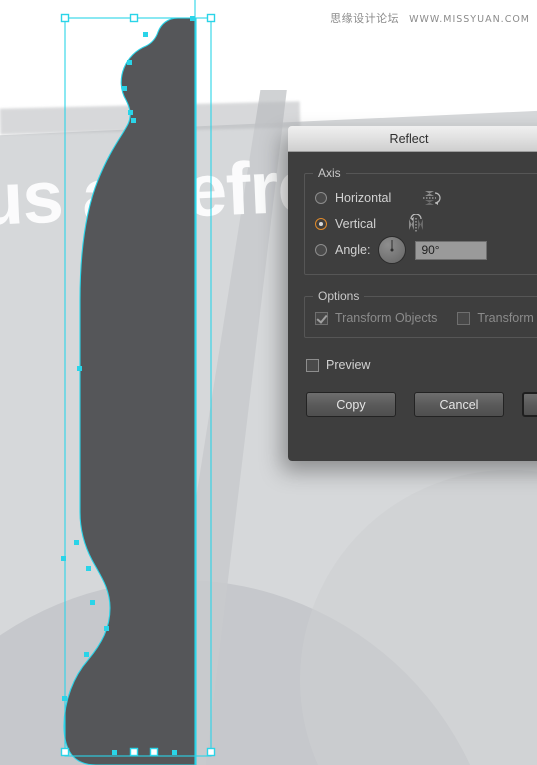 The image size is (537, 765). Describe the element at coordinates (469, 19) in the screenshot. I see `watermark-url: WWW.MISSYUAN.COM` at that location.